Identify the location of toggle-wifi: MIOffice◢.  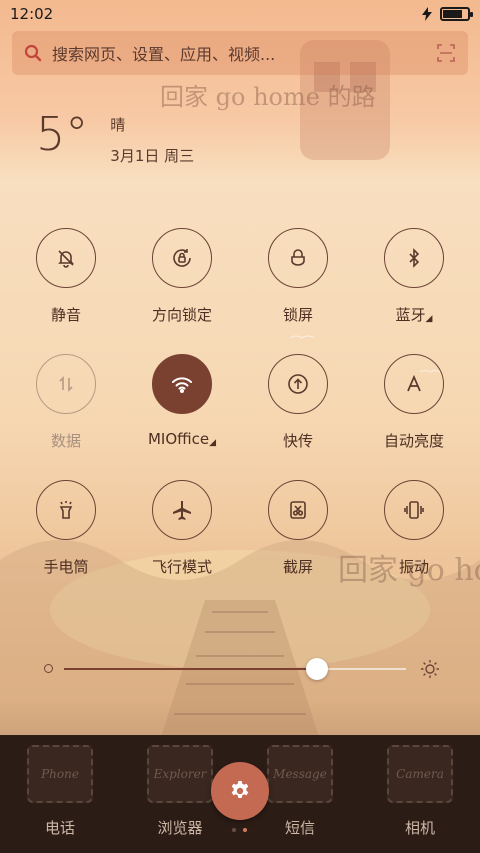
(182, 402).